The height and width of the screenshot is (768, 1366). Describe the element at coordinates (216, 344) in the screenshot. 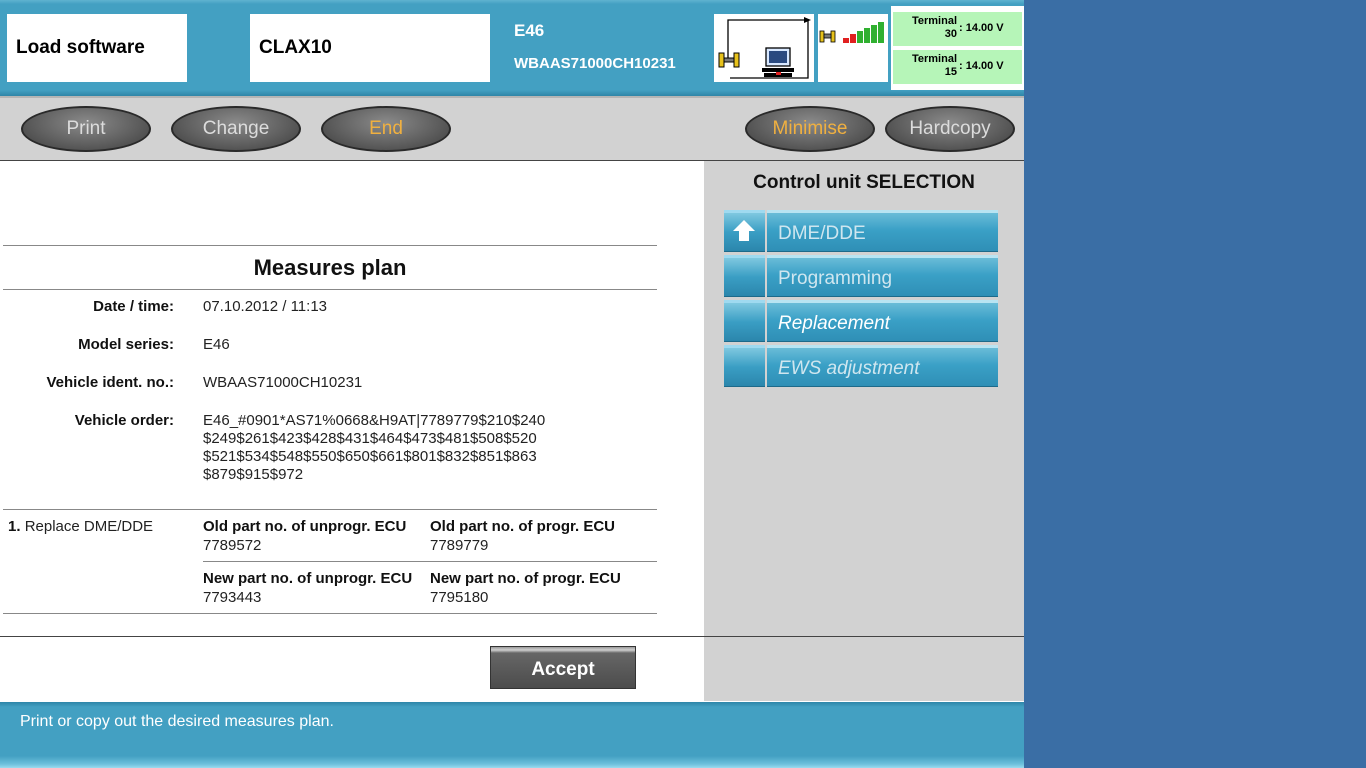

I see `model-series-value: E46` at that location.